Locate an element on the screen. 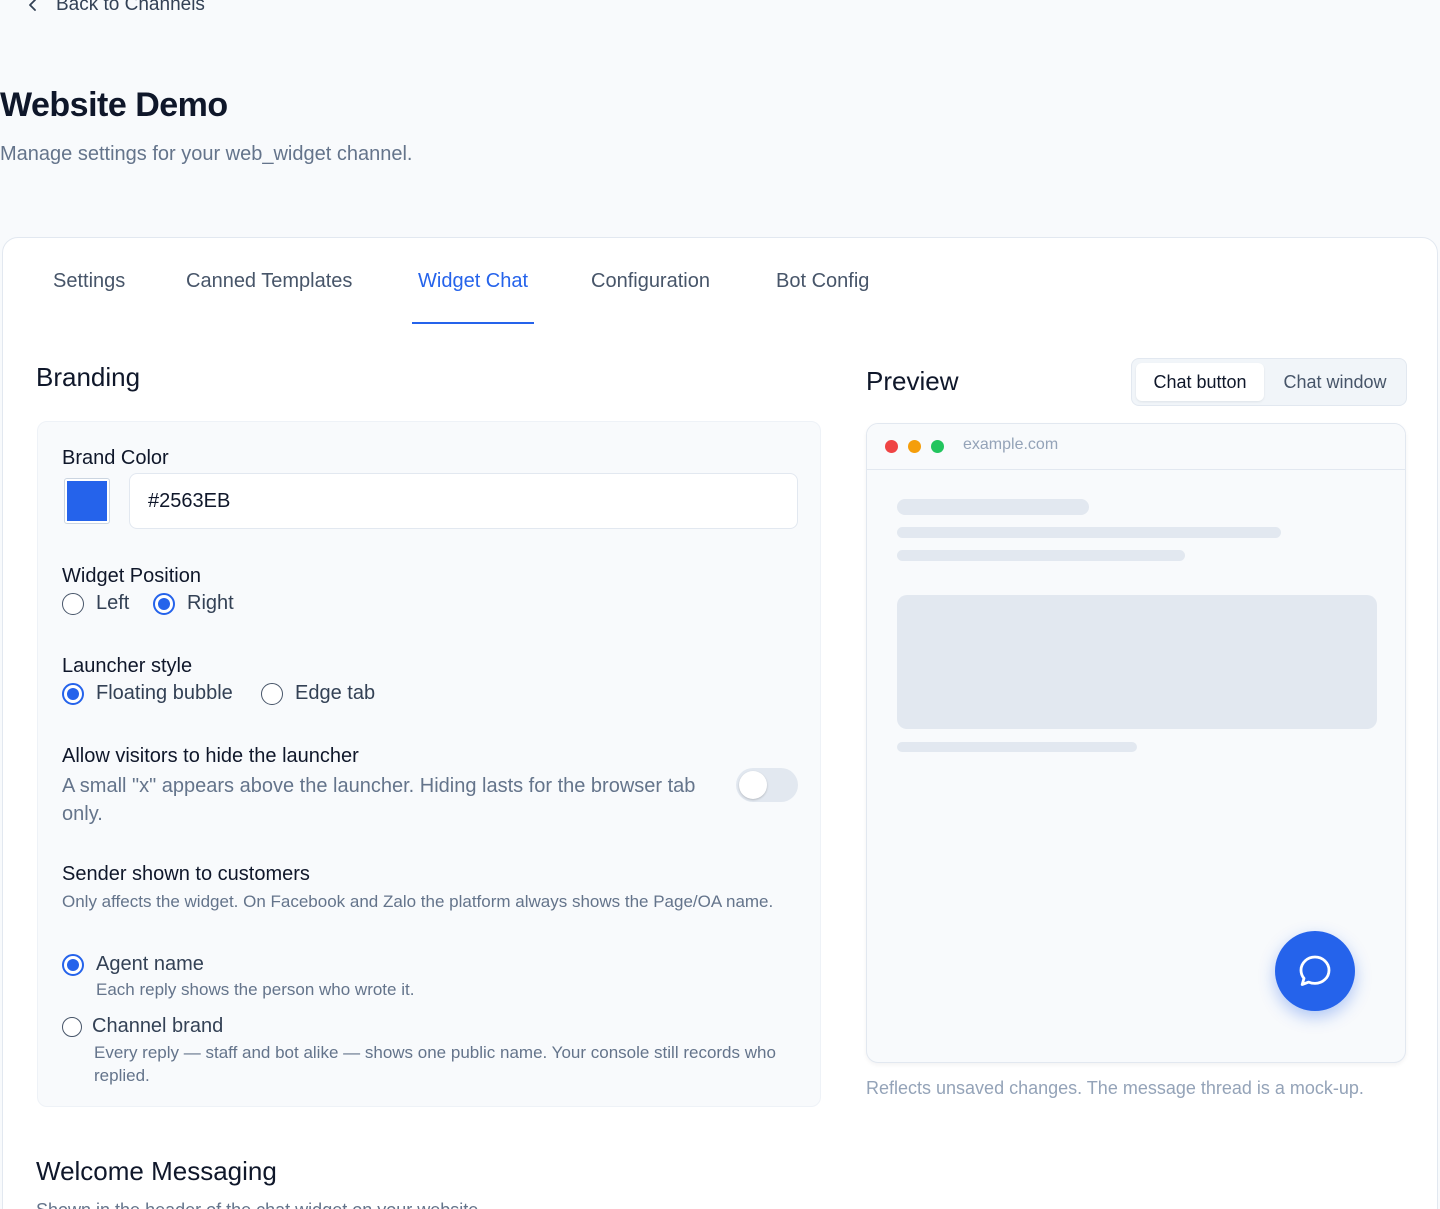 The height and width of the screenshot is (1209, 1440). launcher-edge-label: Edge tab is located at coordinates (335, 693).